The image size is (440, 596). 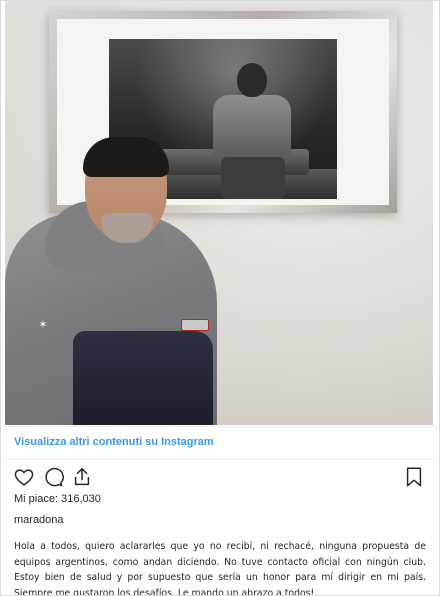 I want to click on view-more-bar: Visualizza altri contenuti su Instagram, so click(x=220, y=443).